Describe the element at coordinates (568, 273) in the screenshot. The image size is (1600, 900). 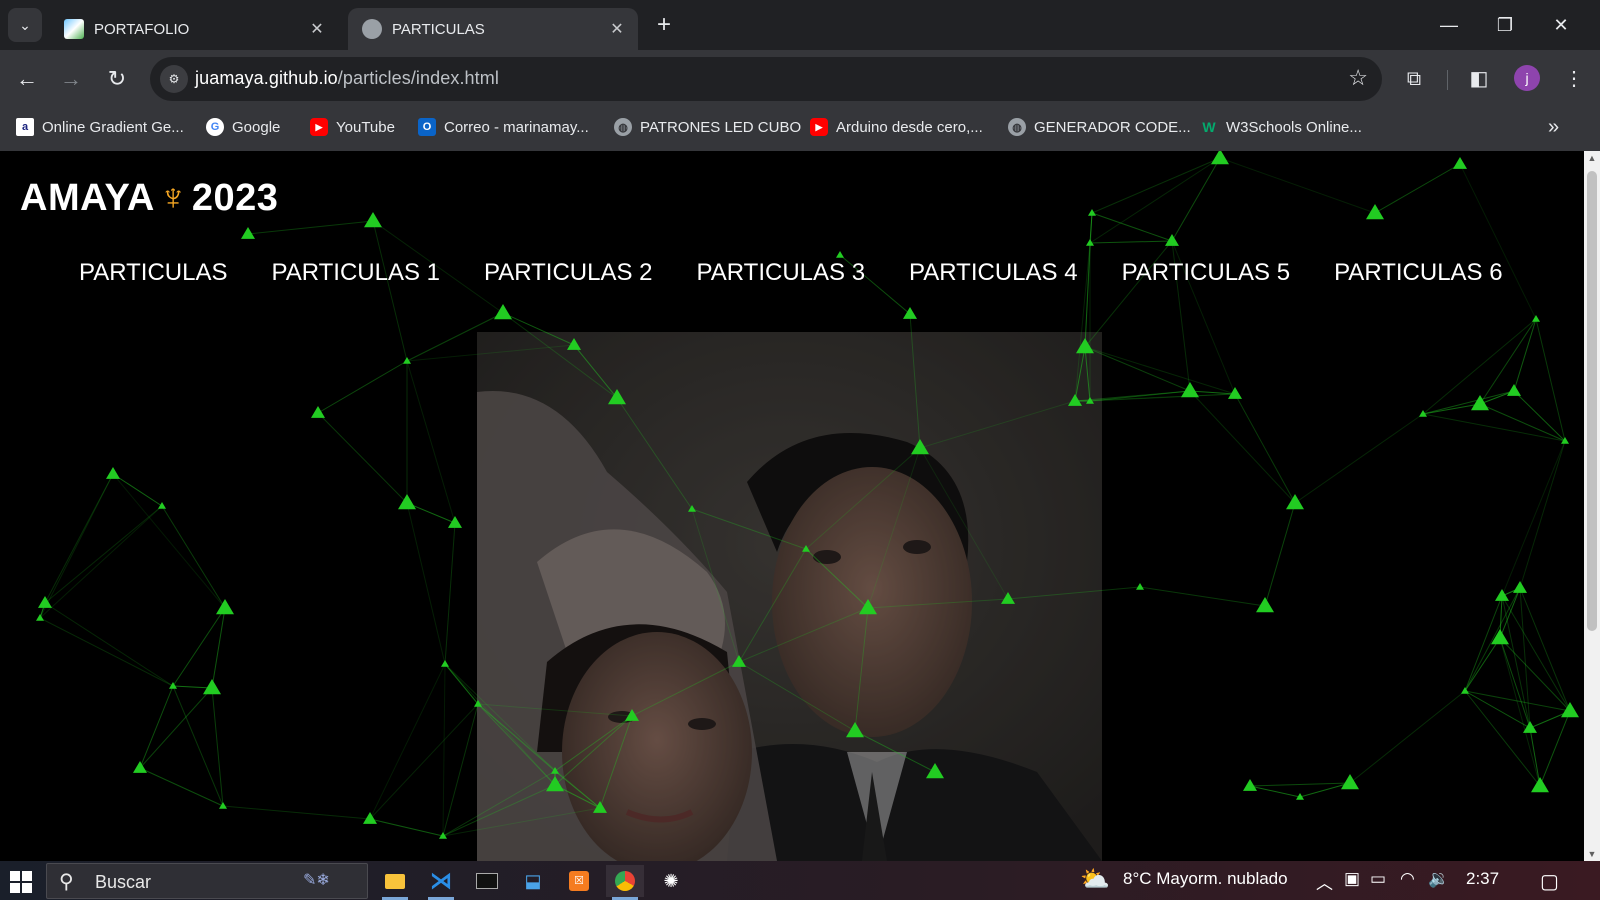
I see `nav-link-particulas-2: PARTICULAS 2` at that location.